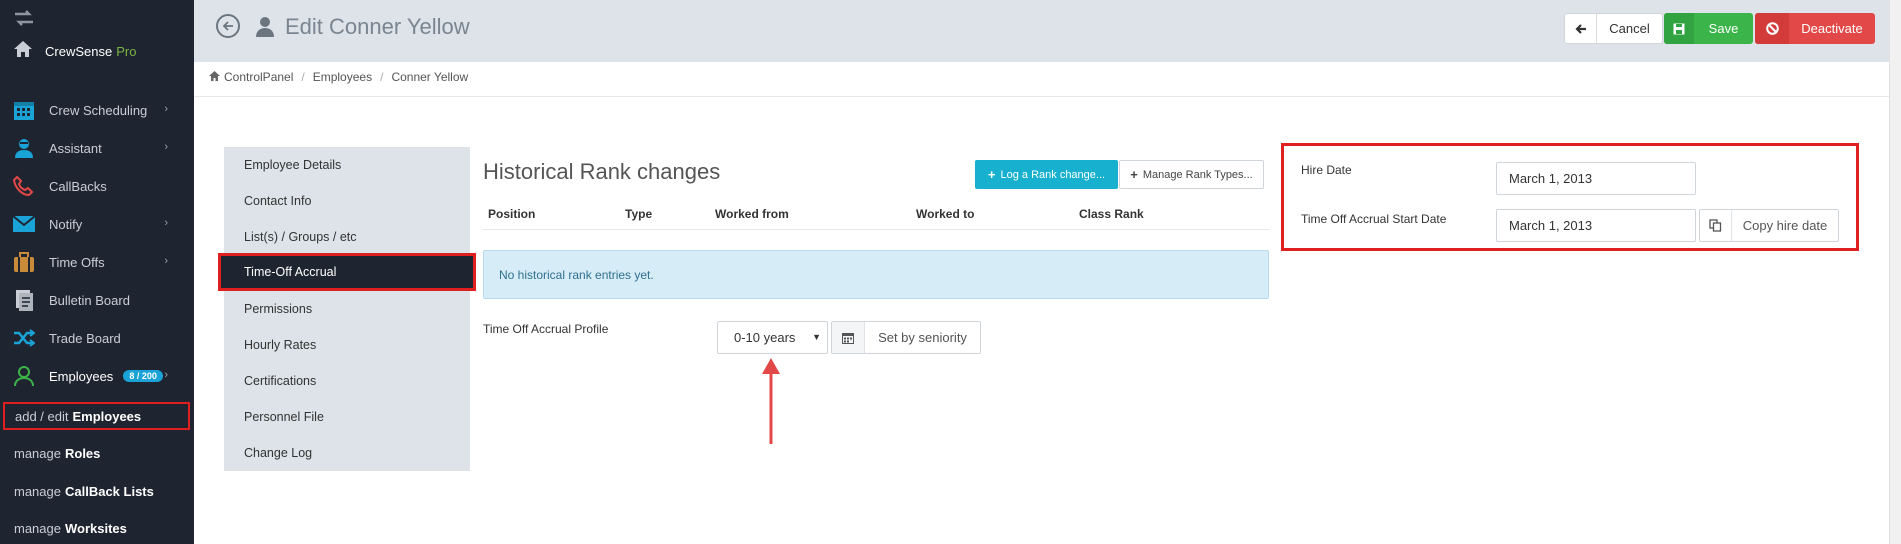 The width and height of the screenshot is (1901, 544). I want to click on sidebar-sub-manage-worksites: manage Worksites, so click(97, 528).